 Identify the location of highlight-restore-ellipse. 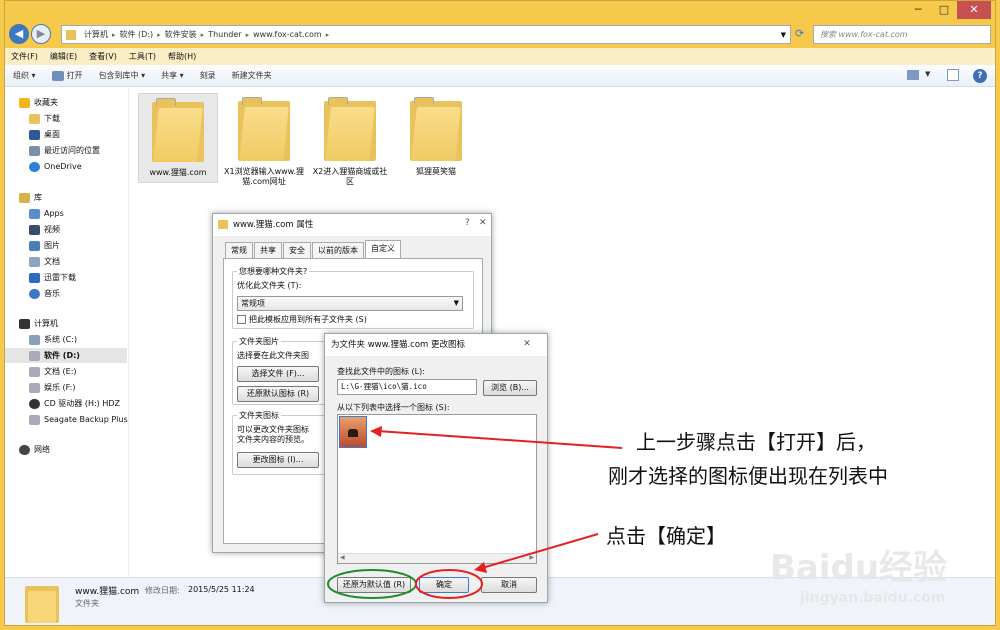
(372, 584).